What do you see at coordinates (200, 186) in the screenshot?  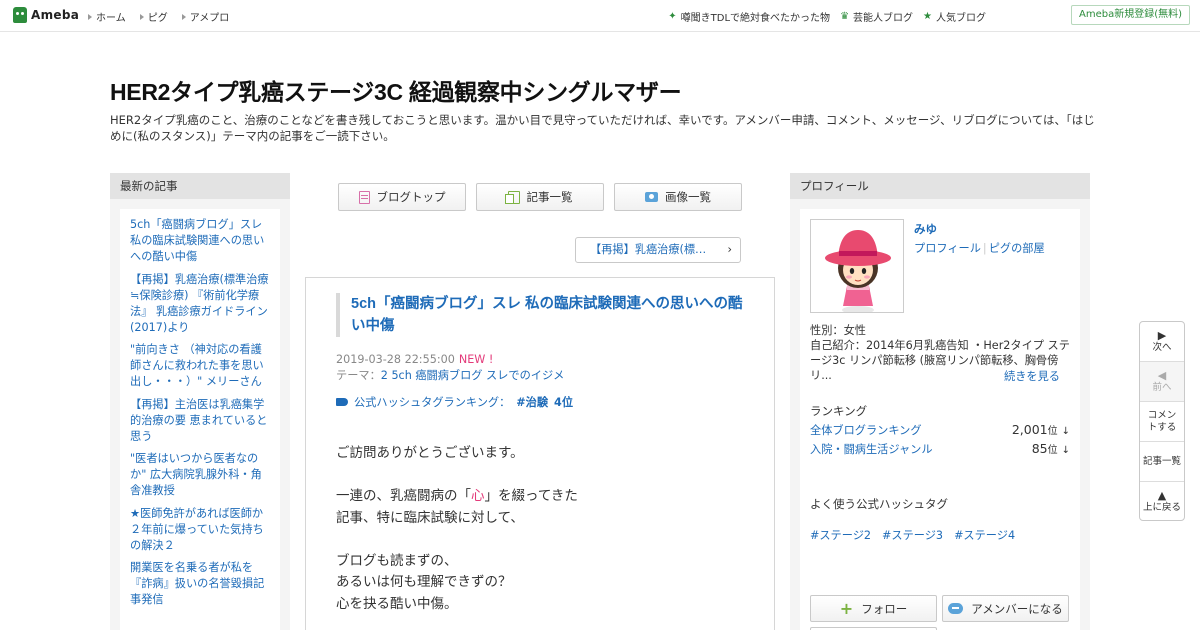 I see `recent-entries-heading: 最新の記事` at bounding box center [200, 186].